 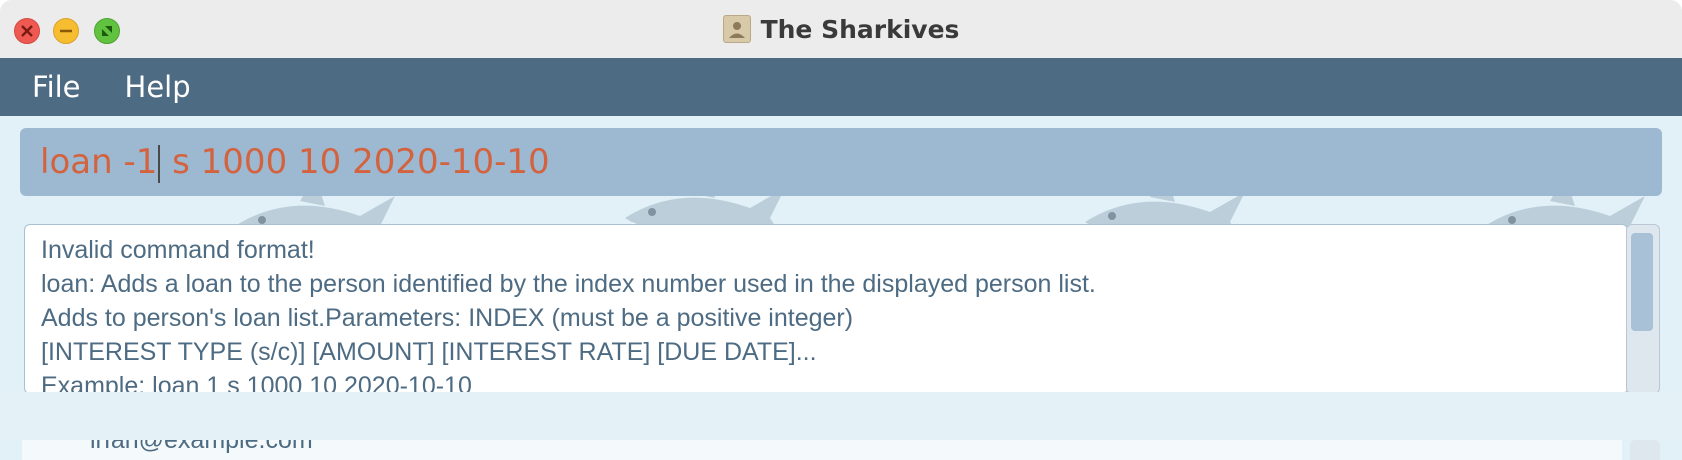 What do you see at coordinates (860, 29) in the screenshot?
I see `window-title: The Sharkives` at bounding box center [860, 29].